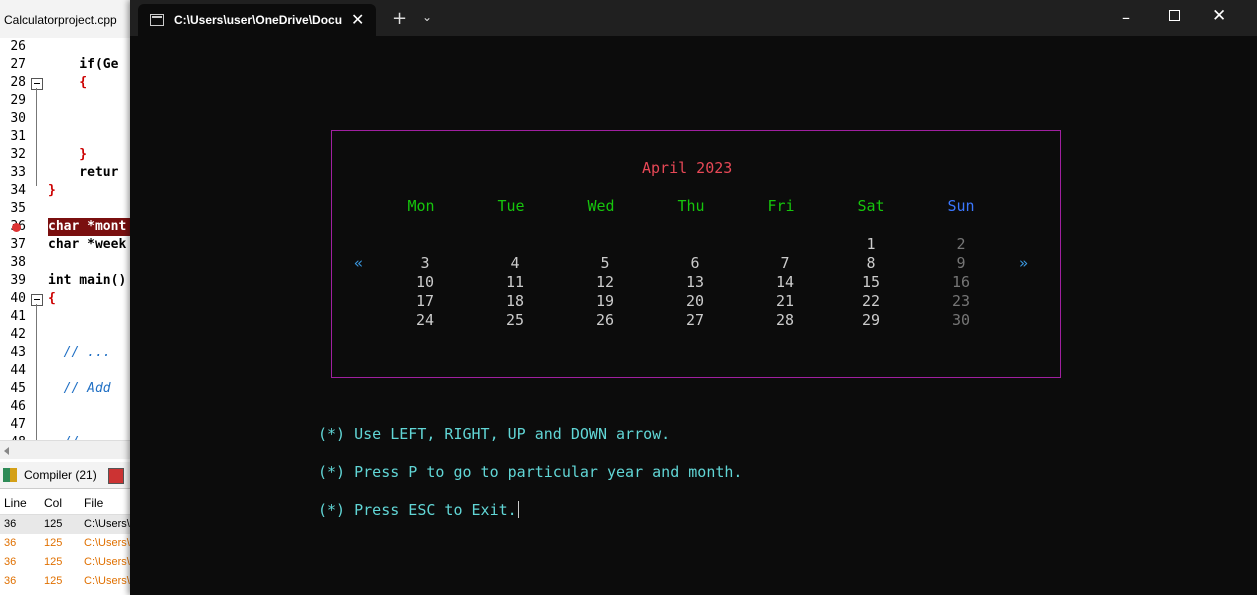 The image size is (1257, 595). Describe the element at coordinates (18, 208) in the screenshot. I see `line-number: 35` at that location.